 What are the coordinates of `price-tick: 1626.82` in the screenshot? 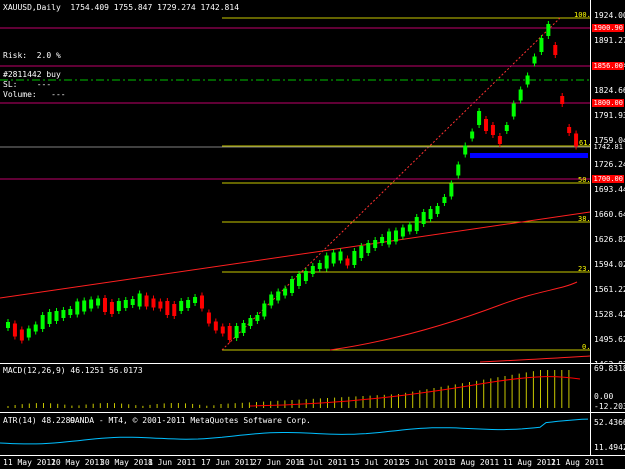 It's located at (609, 240).